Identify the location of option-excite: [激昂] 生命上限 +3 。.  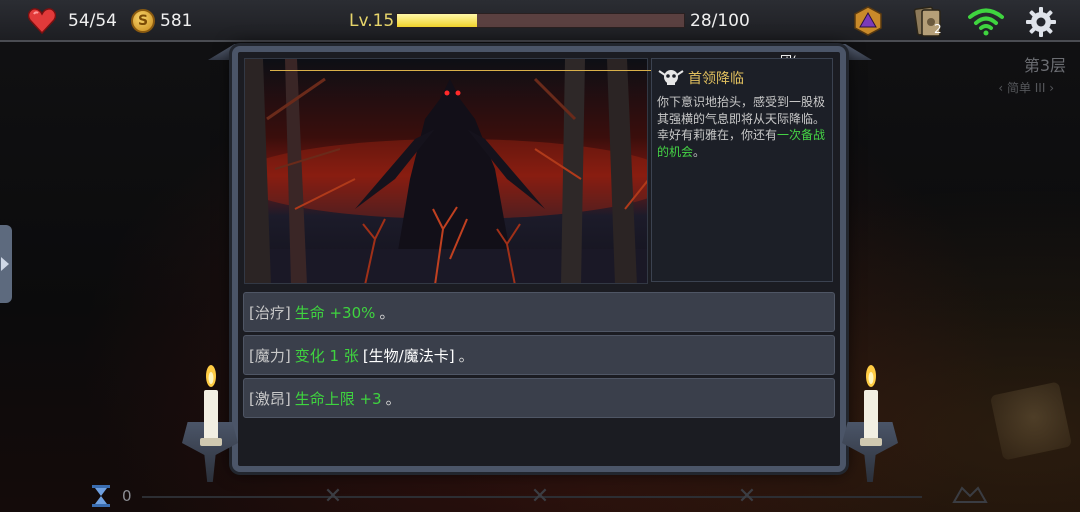
(539, 398).